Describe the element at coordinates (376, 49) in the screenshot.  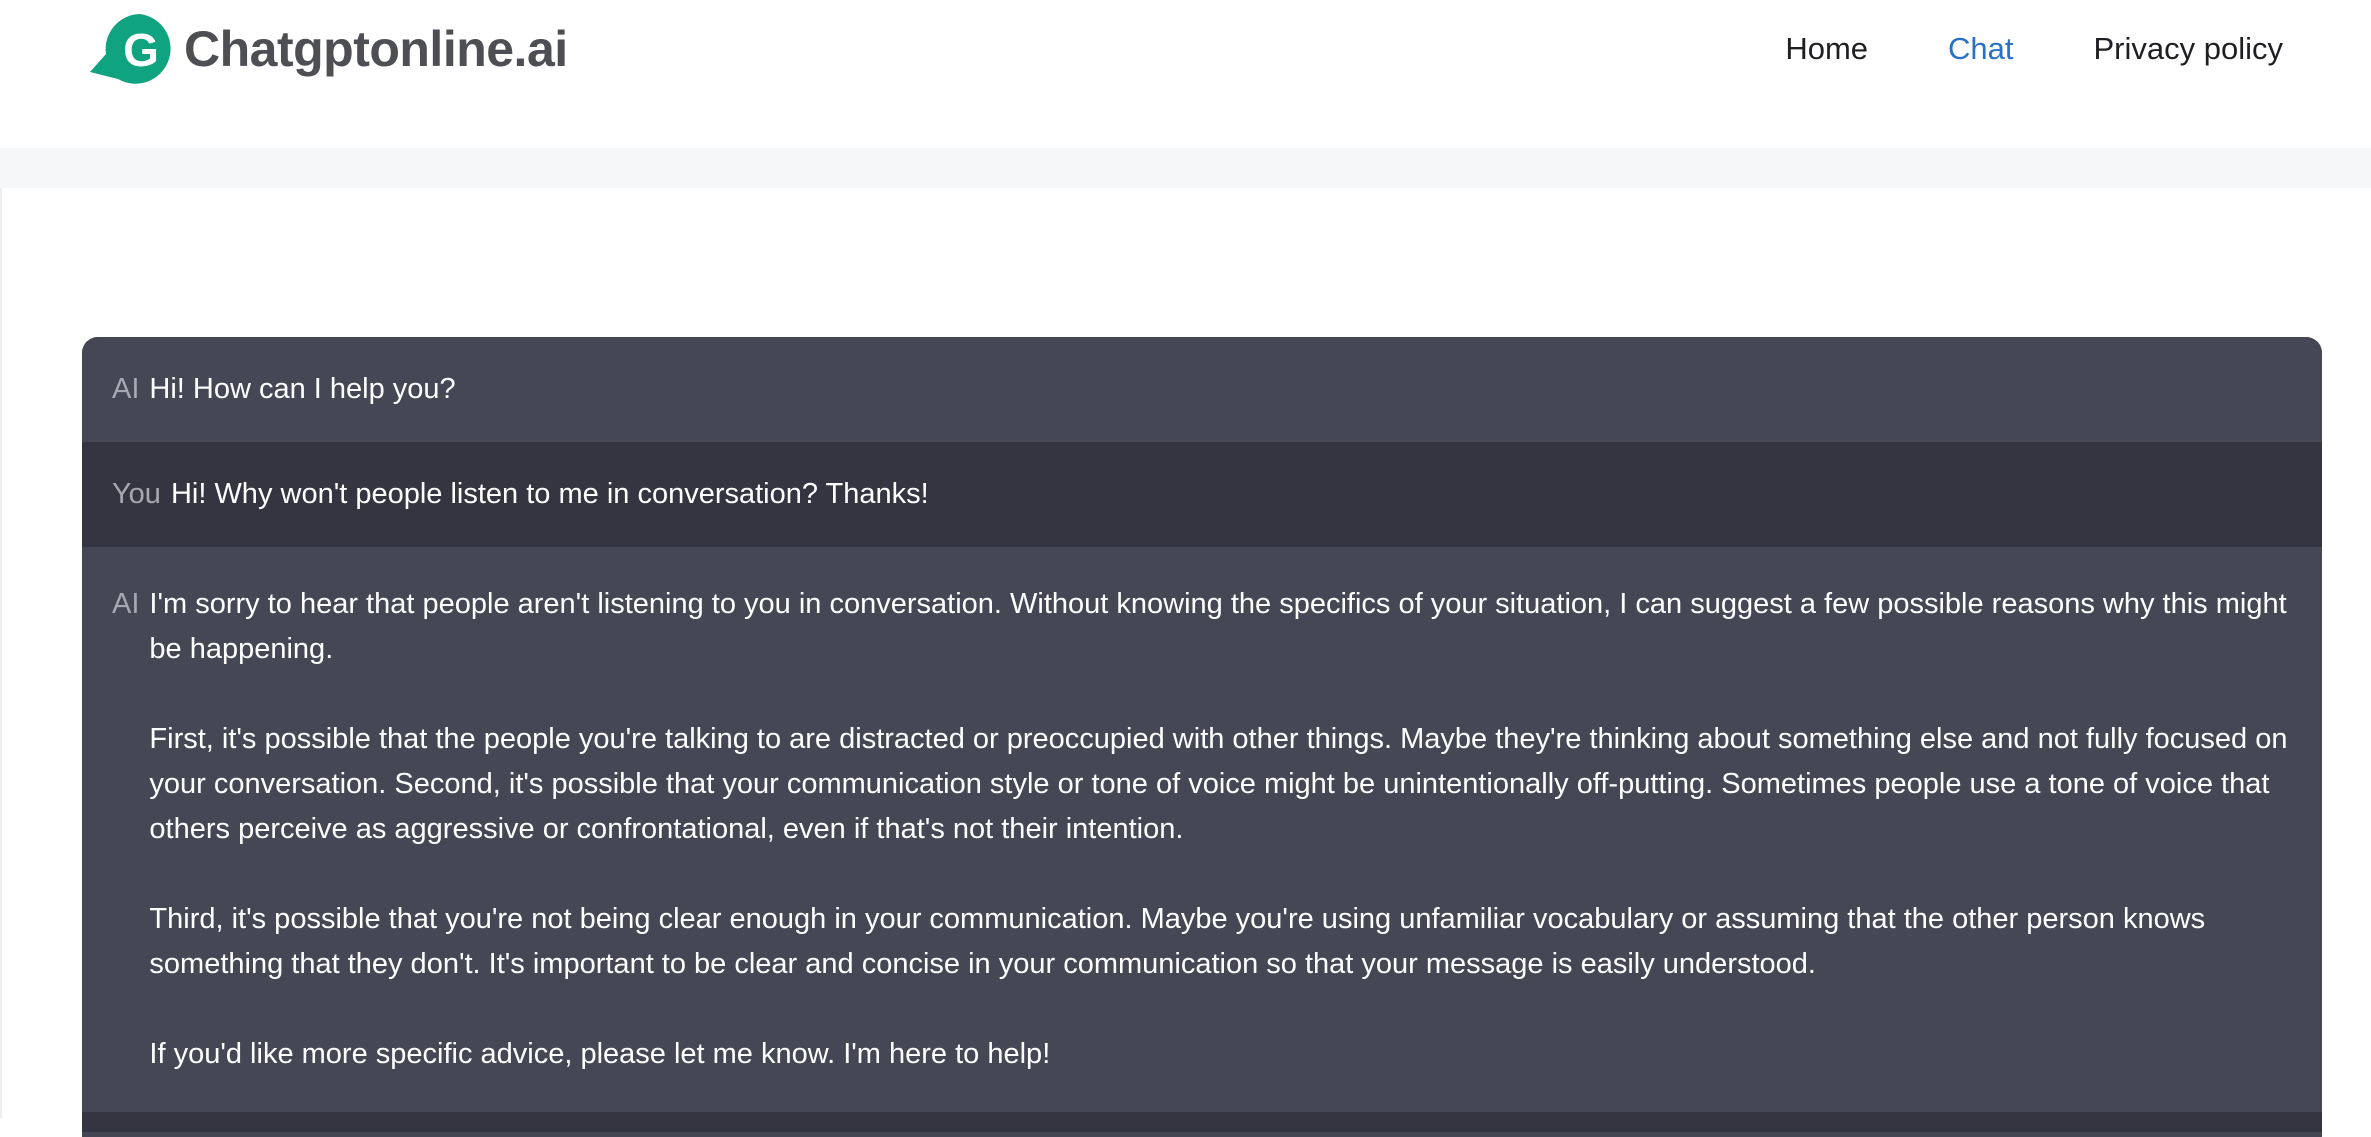
I see `logo-text: Chatgptonline.ai` at that location.